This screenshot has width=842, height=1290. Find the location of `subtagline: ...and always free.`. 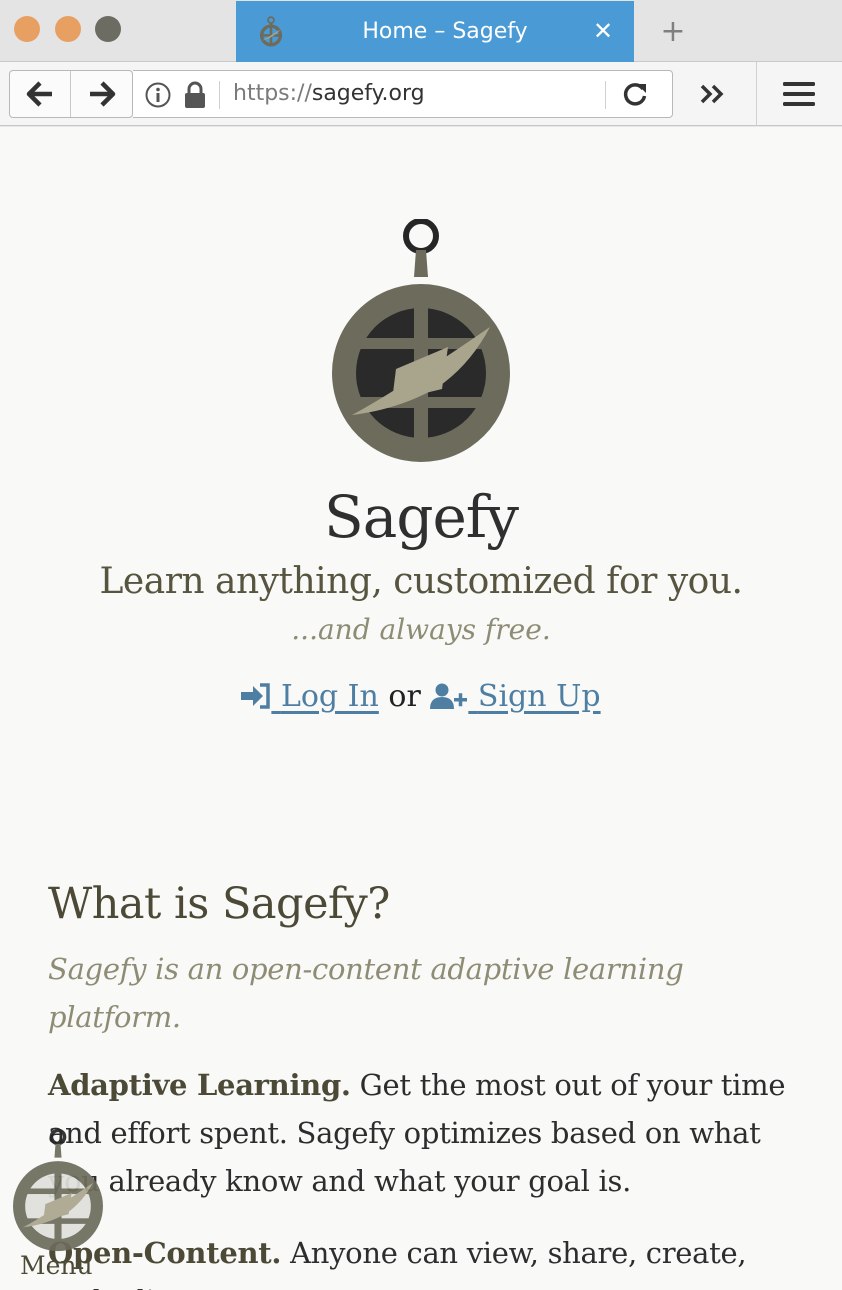

subtagline: ...and always free. is located at coordinates (421, 629).